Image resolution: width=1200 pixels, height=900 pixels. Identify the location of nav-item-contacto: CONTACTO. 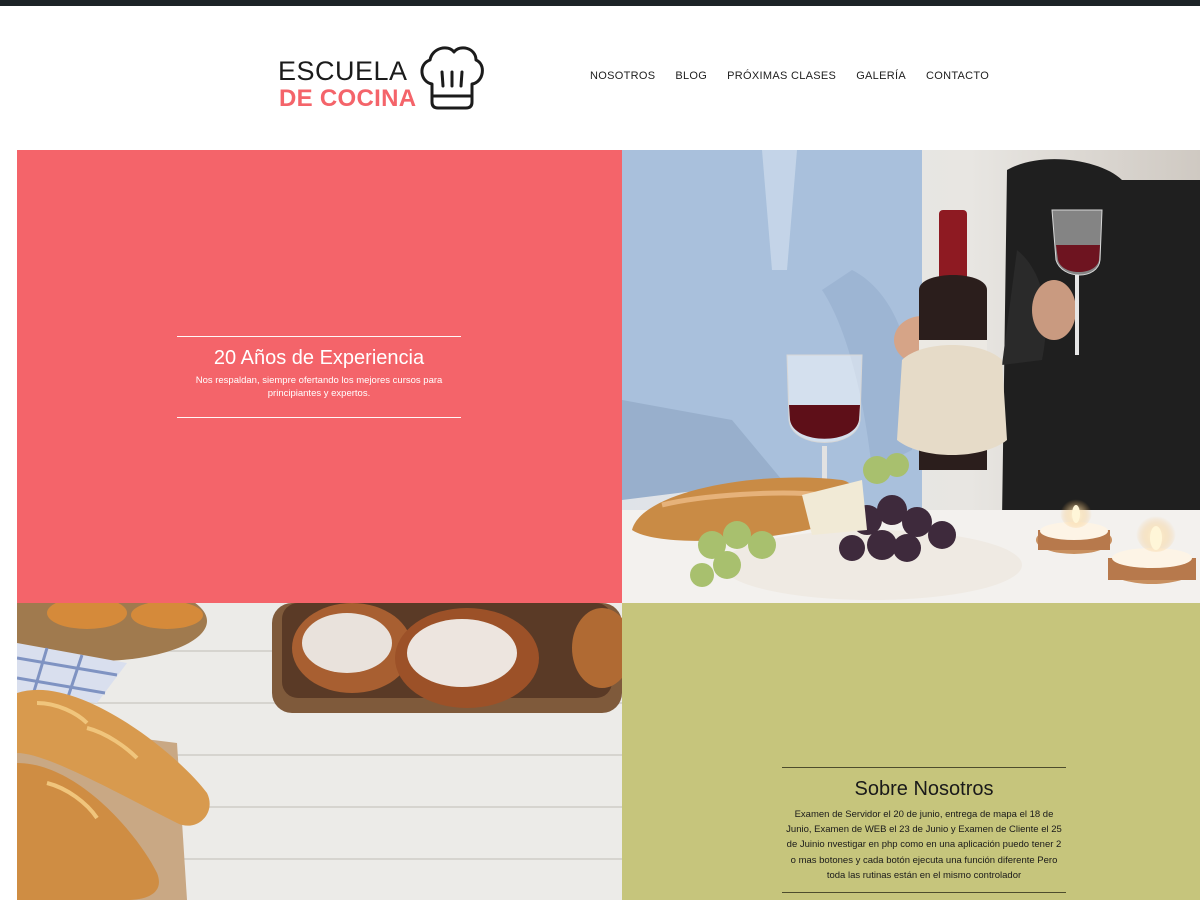
(957, 76).